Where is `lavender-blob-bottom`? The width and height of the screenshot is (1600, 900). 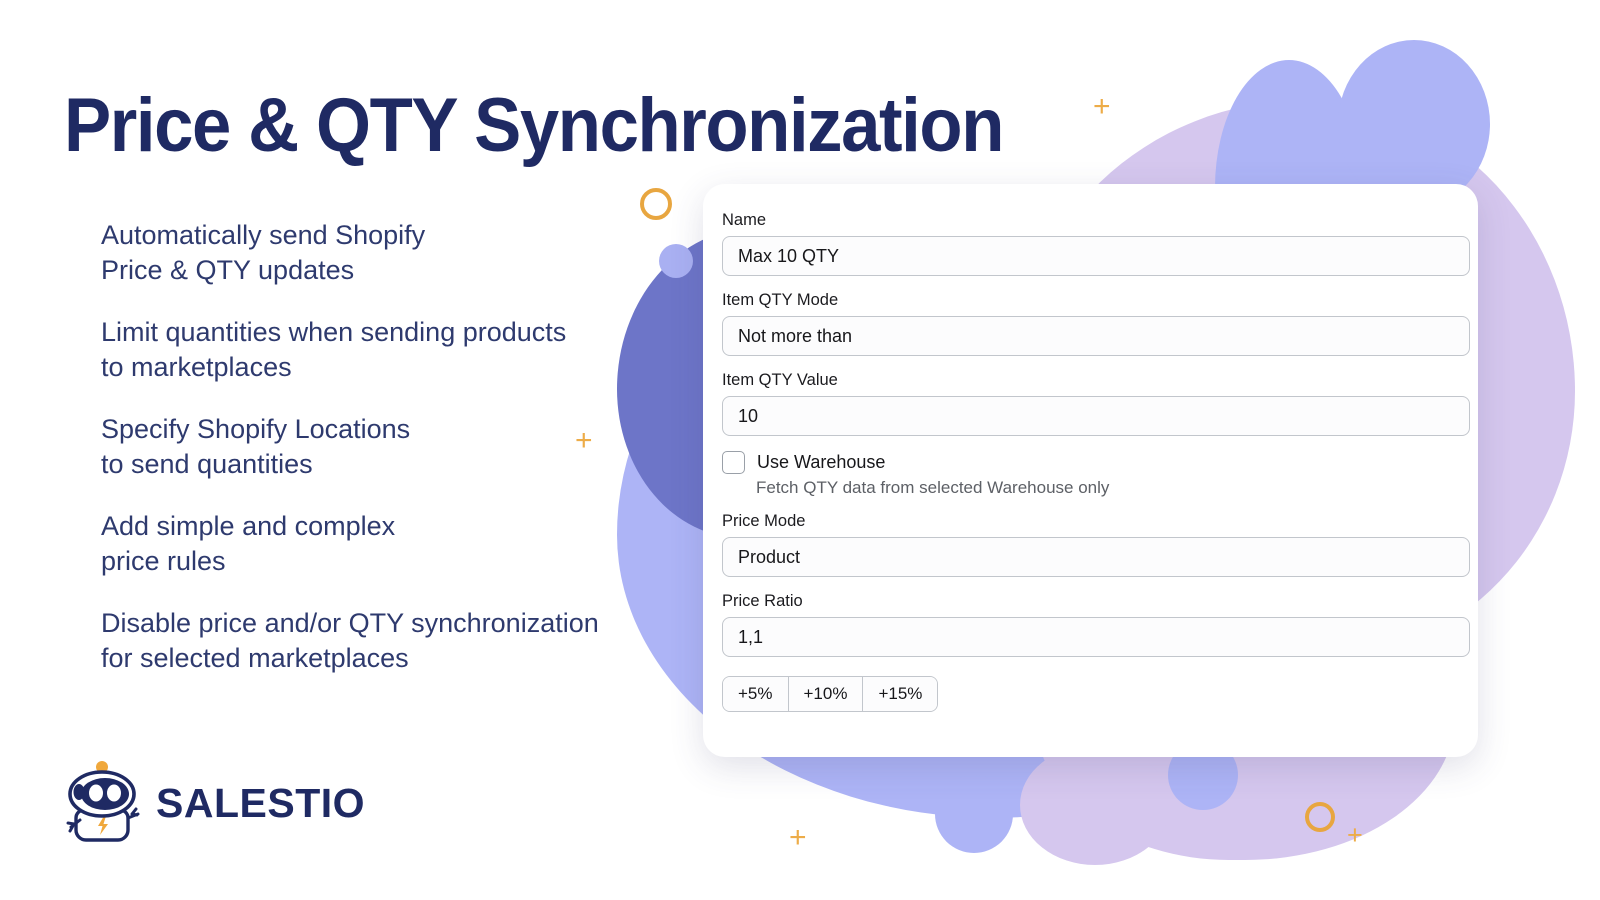
lavender-blob-bottom is located at coordinates (1095, 805).